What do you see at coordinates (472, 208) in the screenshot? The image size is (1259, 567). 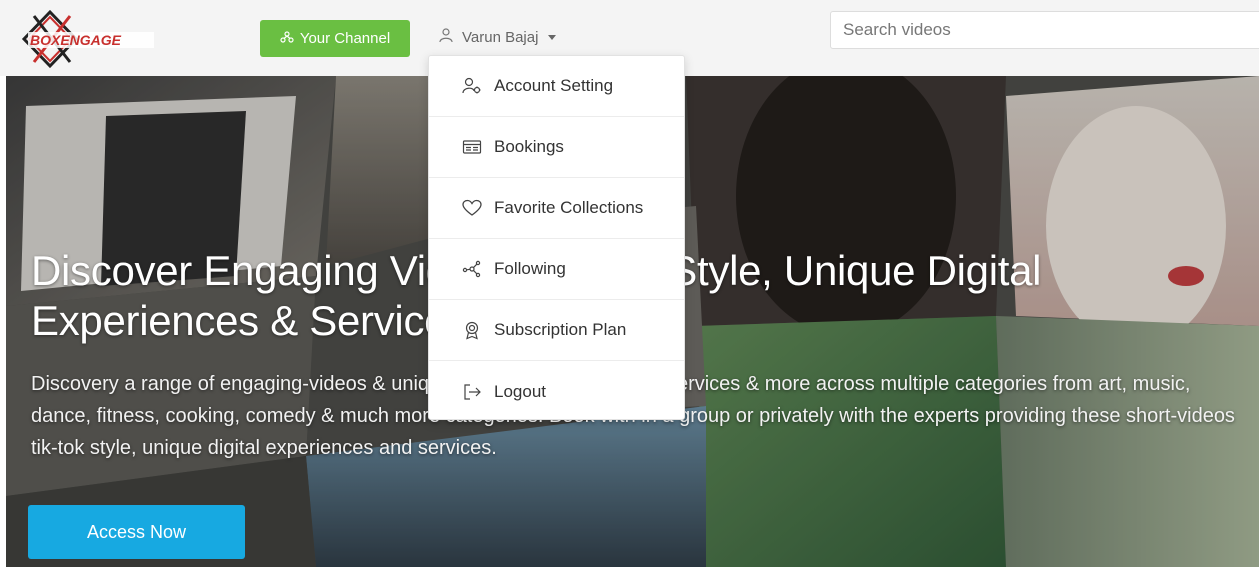 I see `heart-icon` at bounding box center [472, 208].